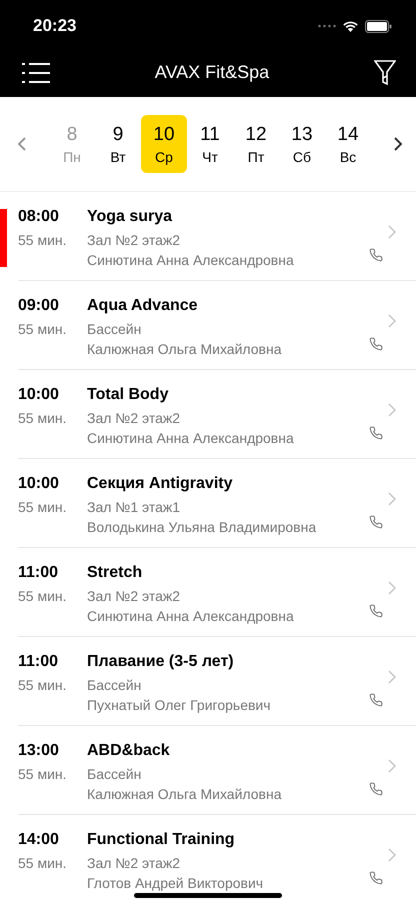  Describe the element at coordinates (164, 144) in the screenshot. I see `day-tab: 10 Ср` at that location.